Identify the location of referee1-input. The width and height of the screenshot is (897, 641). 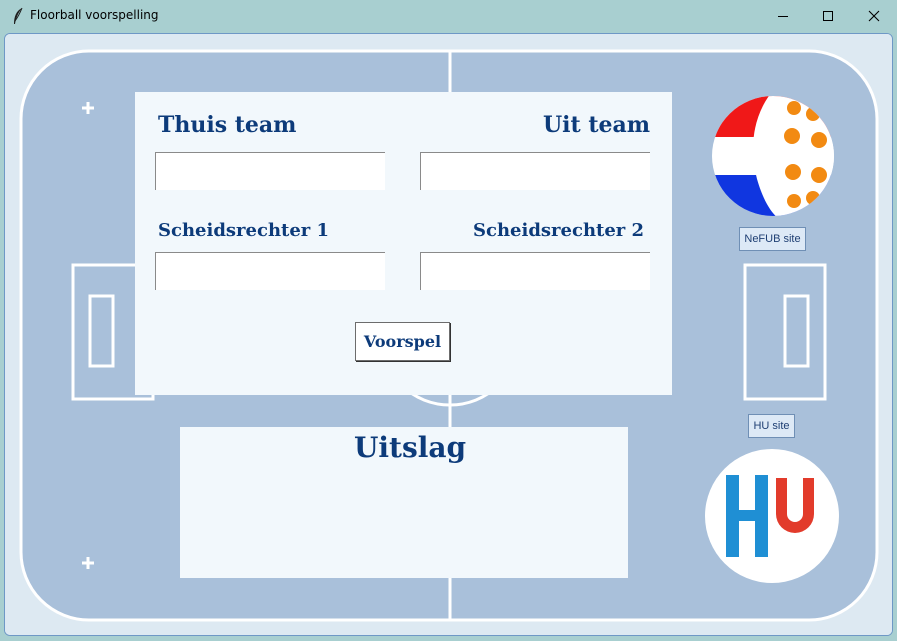
(270, 271).